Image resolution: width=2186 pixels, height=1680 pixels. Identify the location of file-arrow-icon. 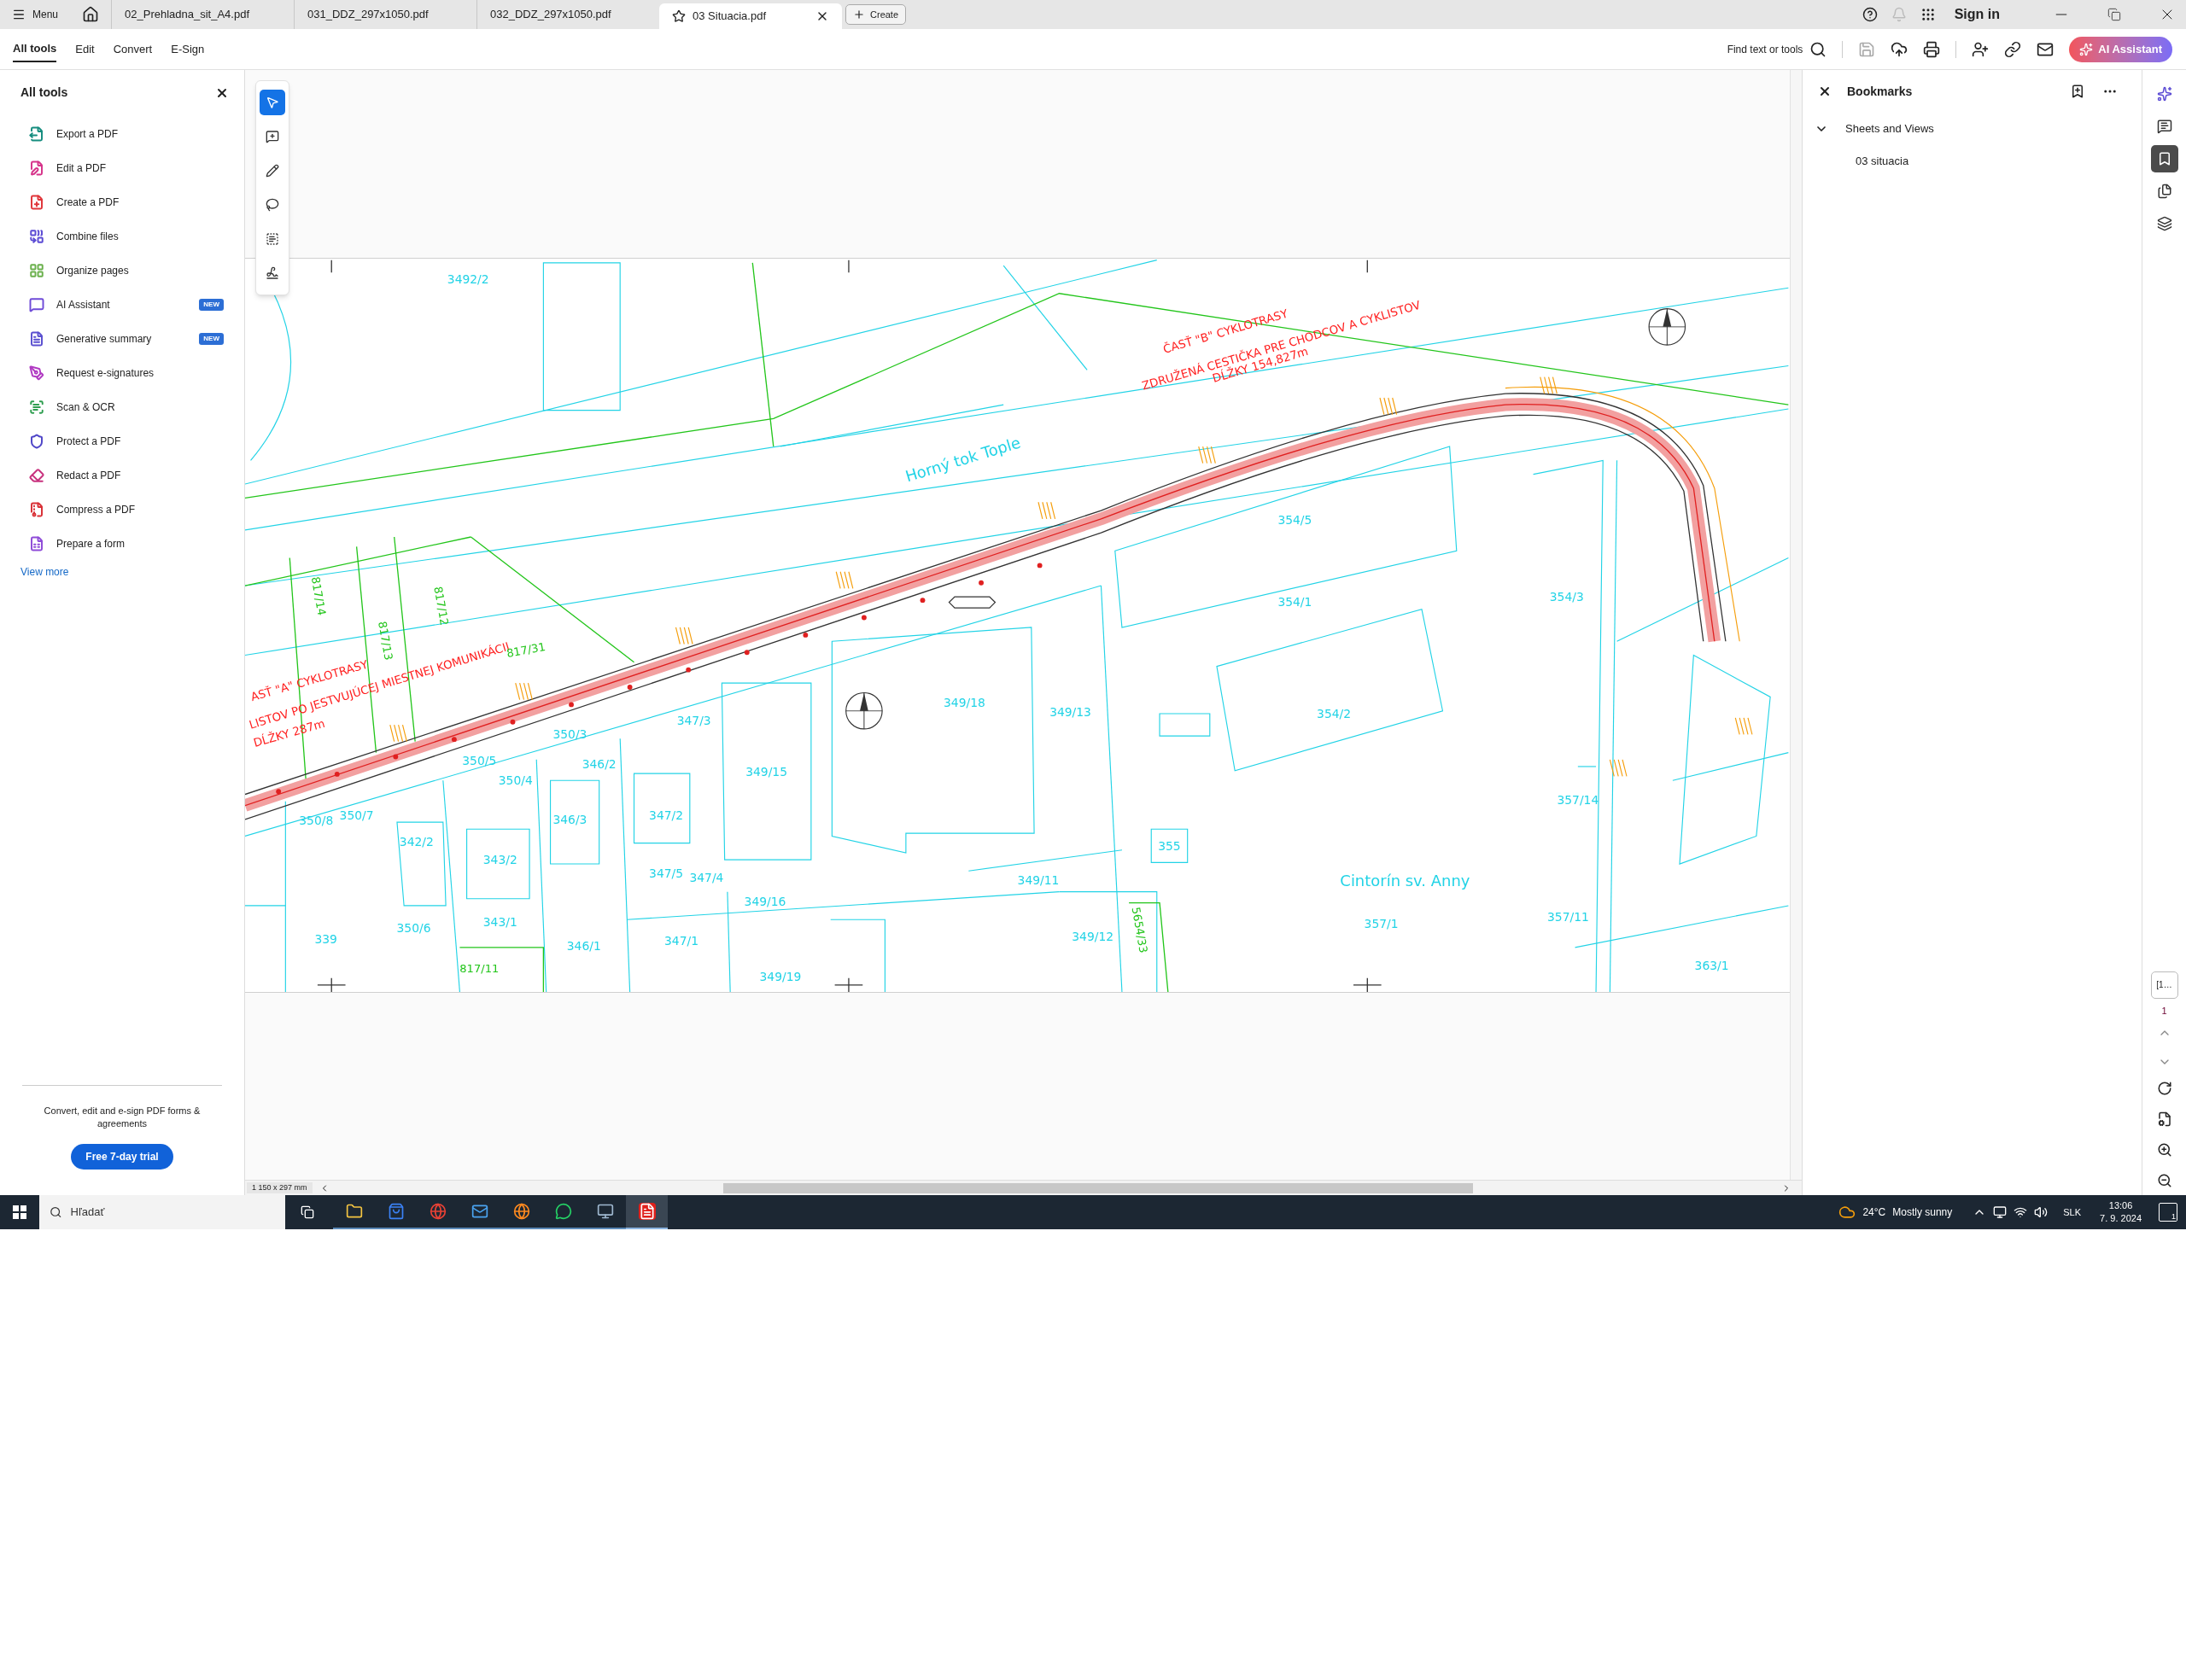
(36, 134).